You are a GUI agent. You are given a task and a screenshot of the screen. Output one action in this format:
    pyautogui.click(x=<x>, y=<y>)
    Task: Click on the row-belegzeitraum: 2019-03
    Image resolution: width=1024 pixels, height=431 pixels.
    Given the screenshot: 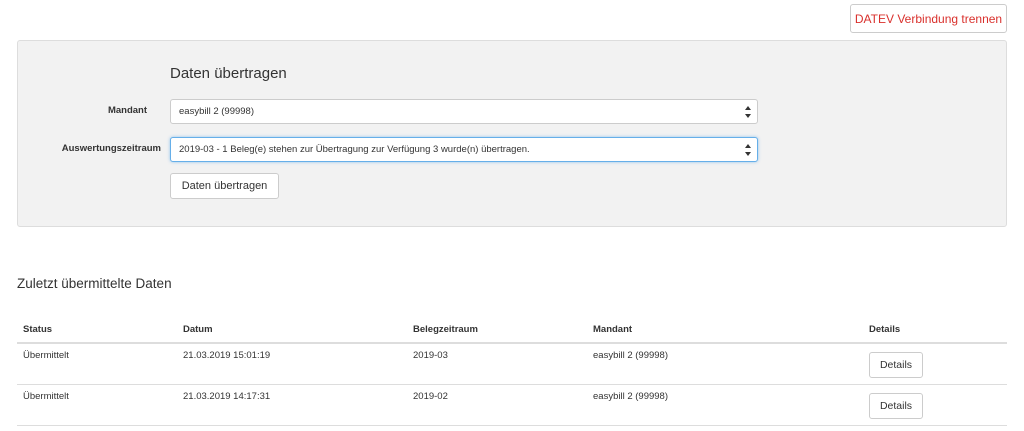 What is the action you would take?
    pyautogui.click(x=430, y=355)
    